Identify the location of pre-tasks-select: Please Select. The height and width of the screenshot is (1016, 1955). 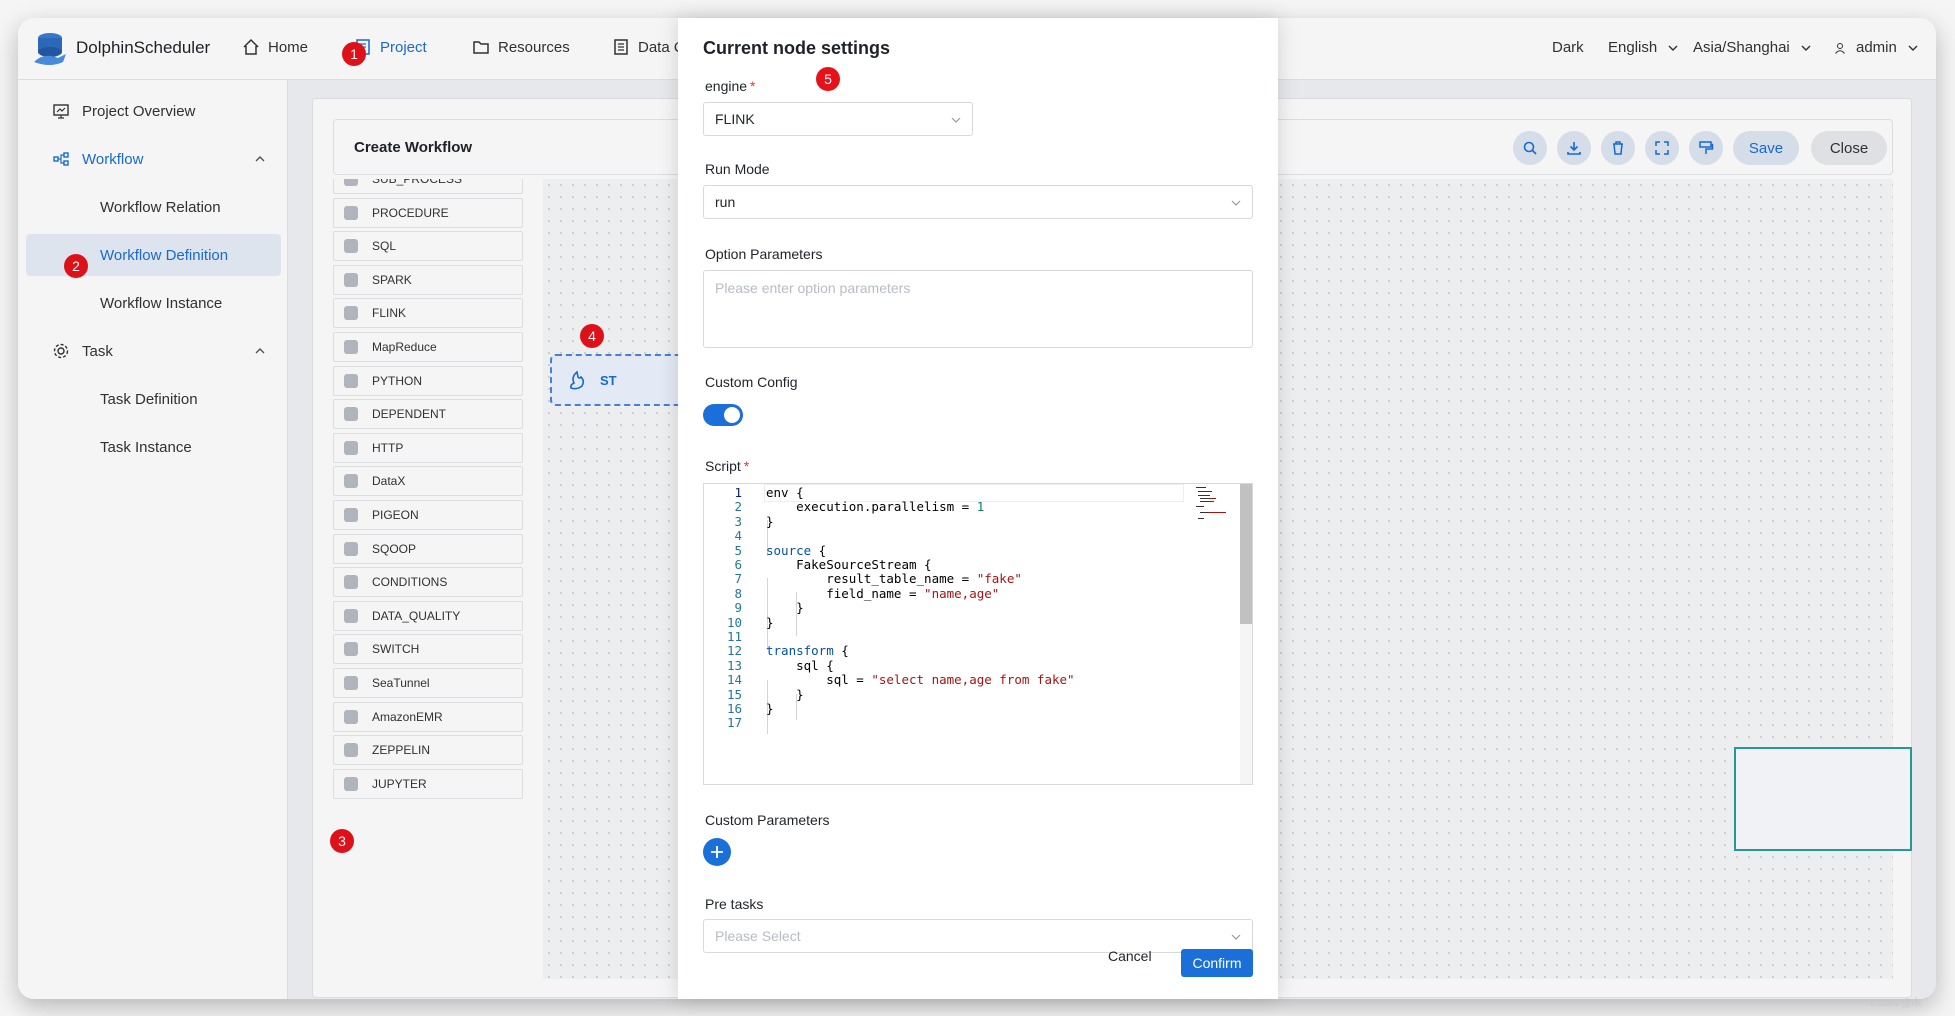
(978, 936).